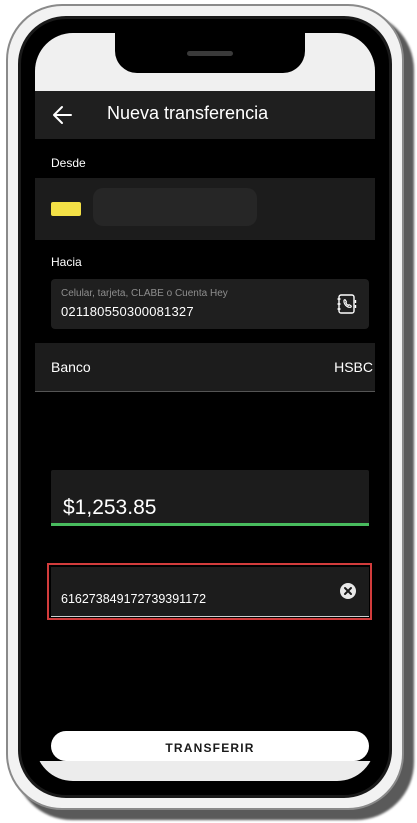 Image resolution: width=417 pixels, height=823 pixels. Describe the element at coordinates (188, 113) in the screenshot. I see `page-title: Nueva transferencia` at that location.